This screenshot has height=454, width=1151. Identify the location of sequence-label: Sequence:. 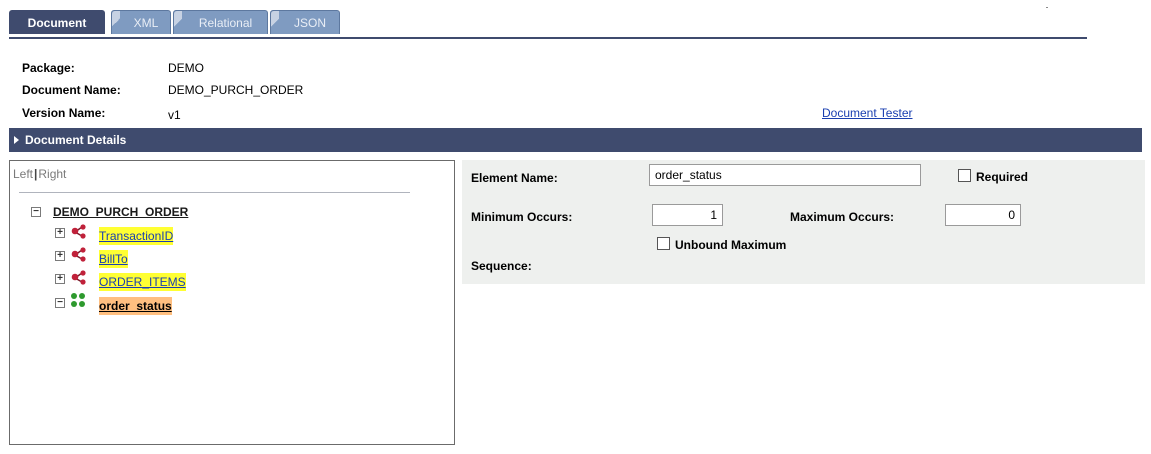
(501, 266).